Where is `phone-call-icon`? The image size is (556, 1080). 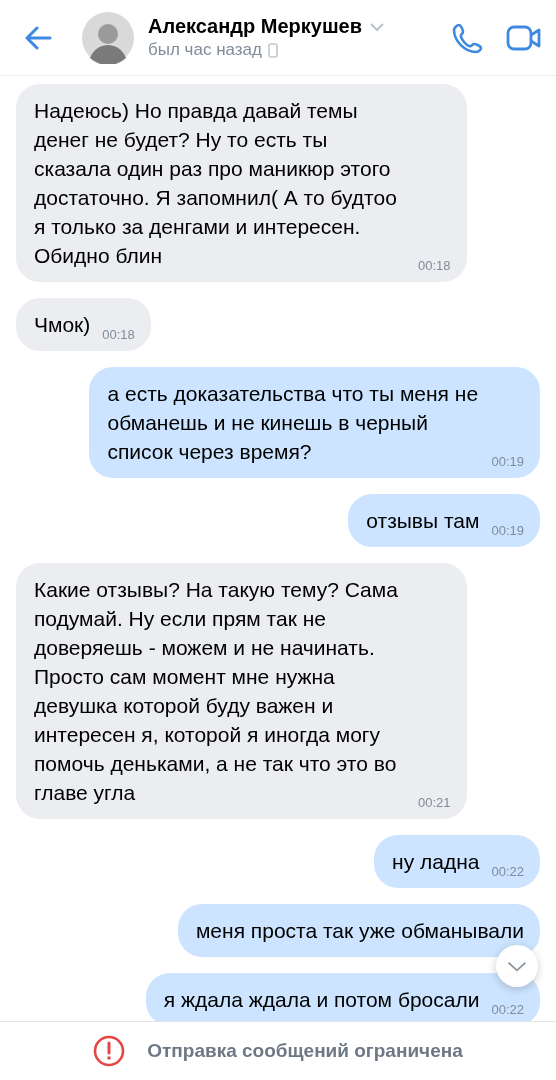
phone-call-icon is located at coordinates (468, 37).